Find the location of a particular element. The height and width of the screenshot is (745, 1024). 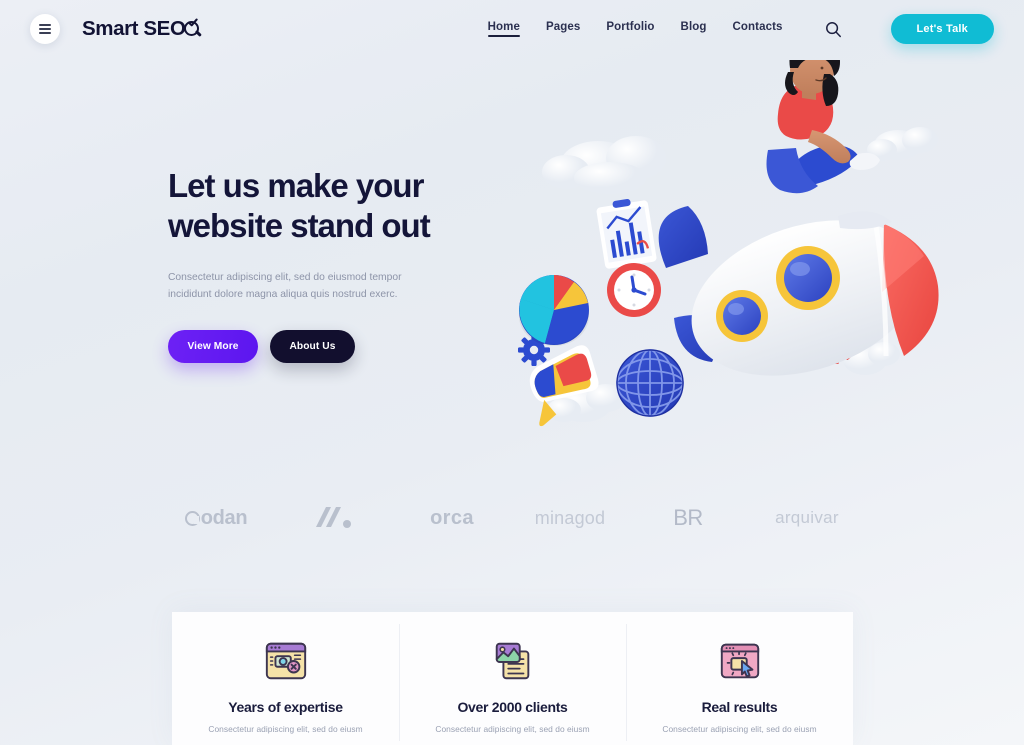

client-logo-minagod: minagod is located at coordinates (570, 518).